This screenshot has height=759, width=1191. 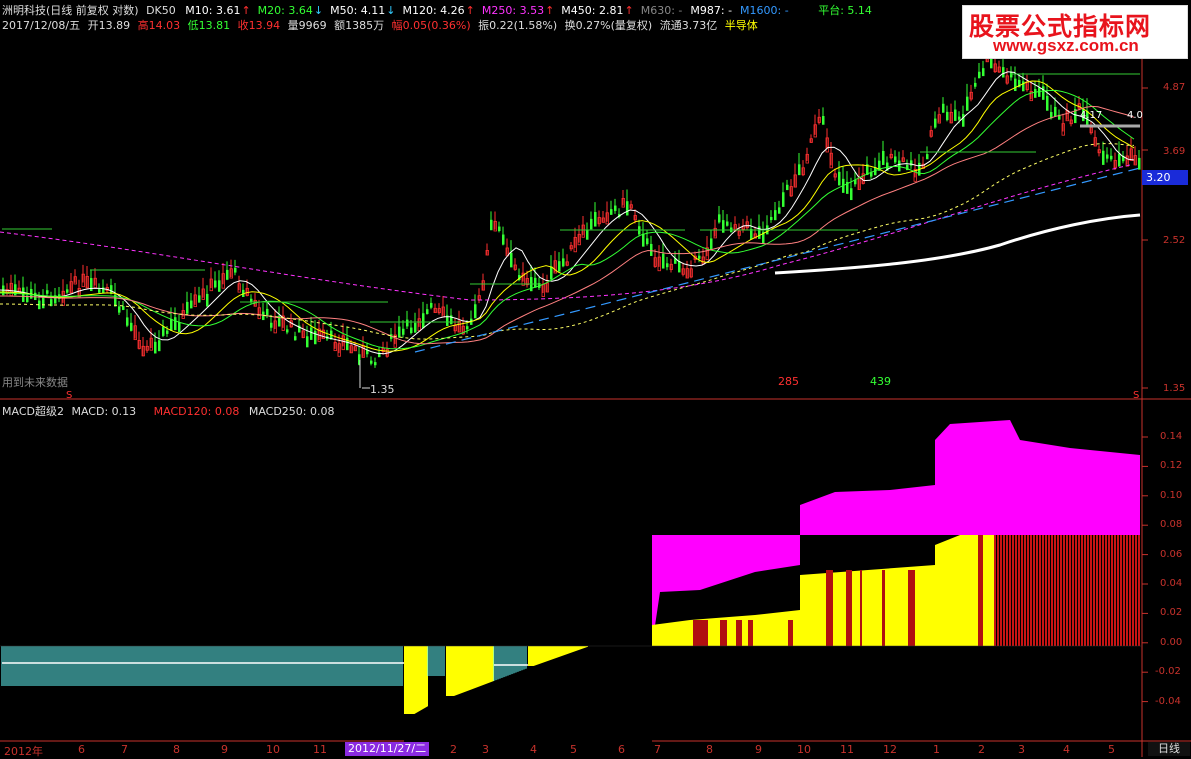 I want to click on macd-yellow-block, so click(x=416, y=680).